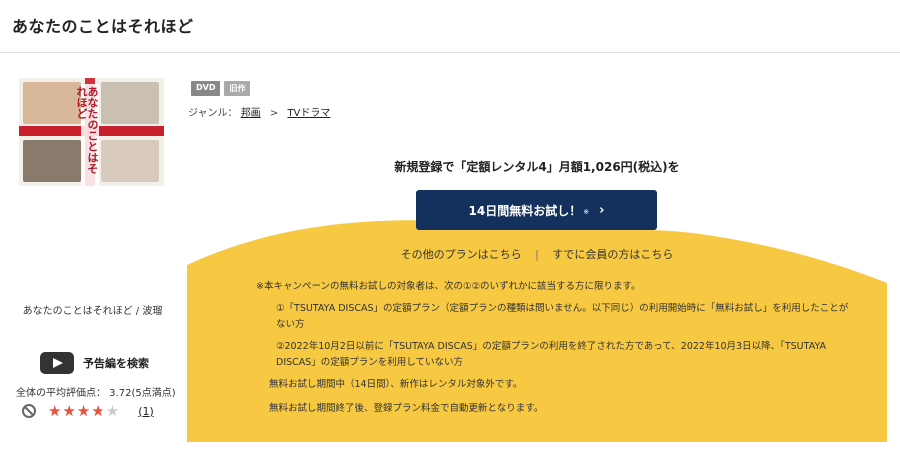 The image size is (900, 458). Describe the element at coordinates (103, 26) in the screenshot. I see `page-title: あなたのことはそれほど` at that location.